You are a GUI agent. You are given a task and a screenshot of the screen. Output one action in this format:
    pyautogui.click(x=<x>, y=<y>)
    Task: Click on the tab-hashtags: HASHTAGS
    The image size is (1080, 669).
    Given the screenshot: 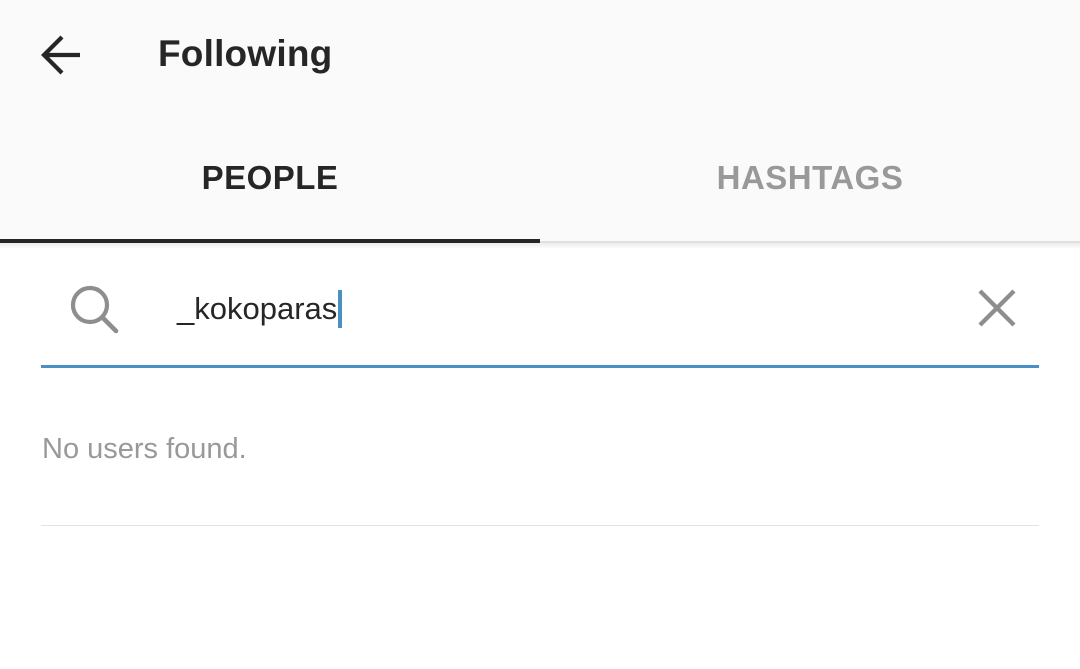 What is the action you would take?
    pyautogui.click(x=810, y=180)
    